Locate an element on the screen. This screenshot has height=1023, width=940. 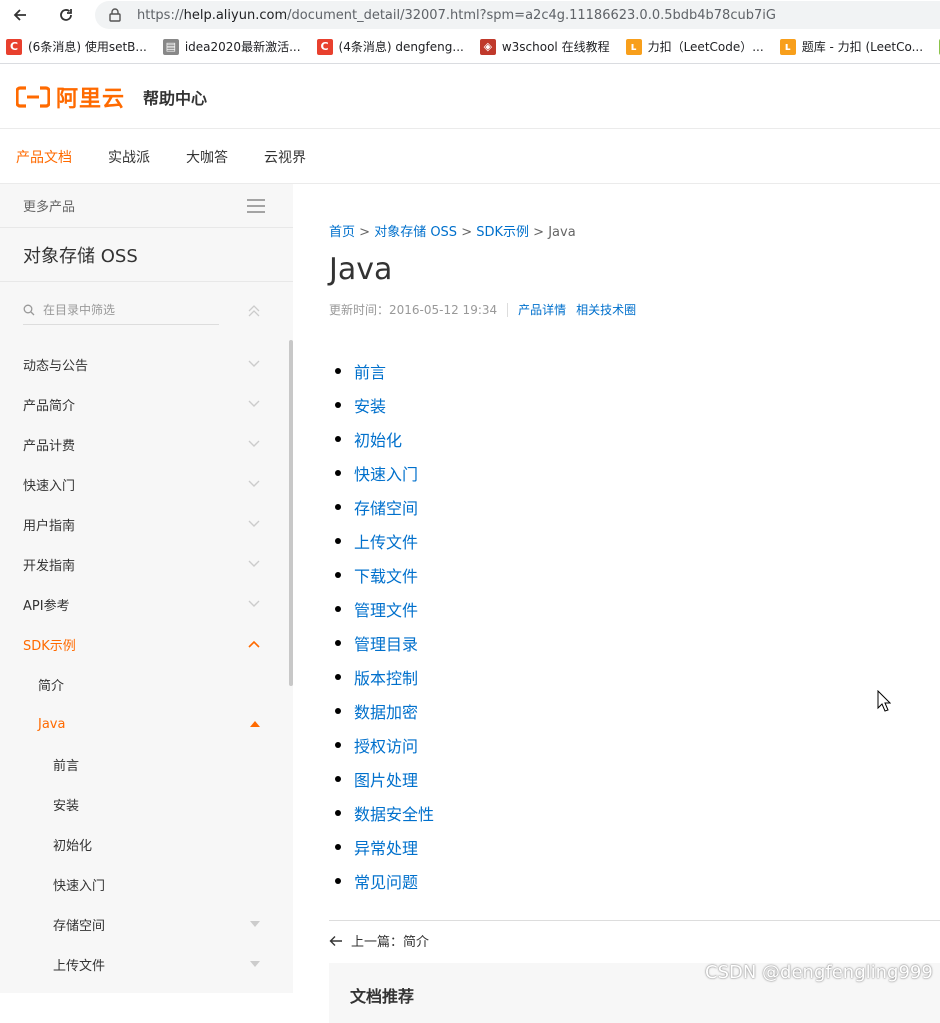
breadcrumb: 首页 > 对象存储 OSS > SDK示例 > Java is located at coordinates (634, 230).